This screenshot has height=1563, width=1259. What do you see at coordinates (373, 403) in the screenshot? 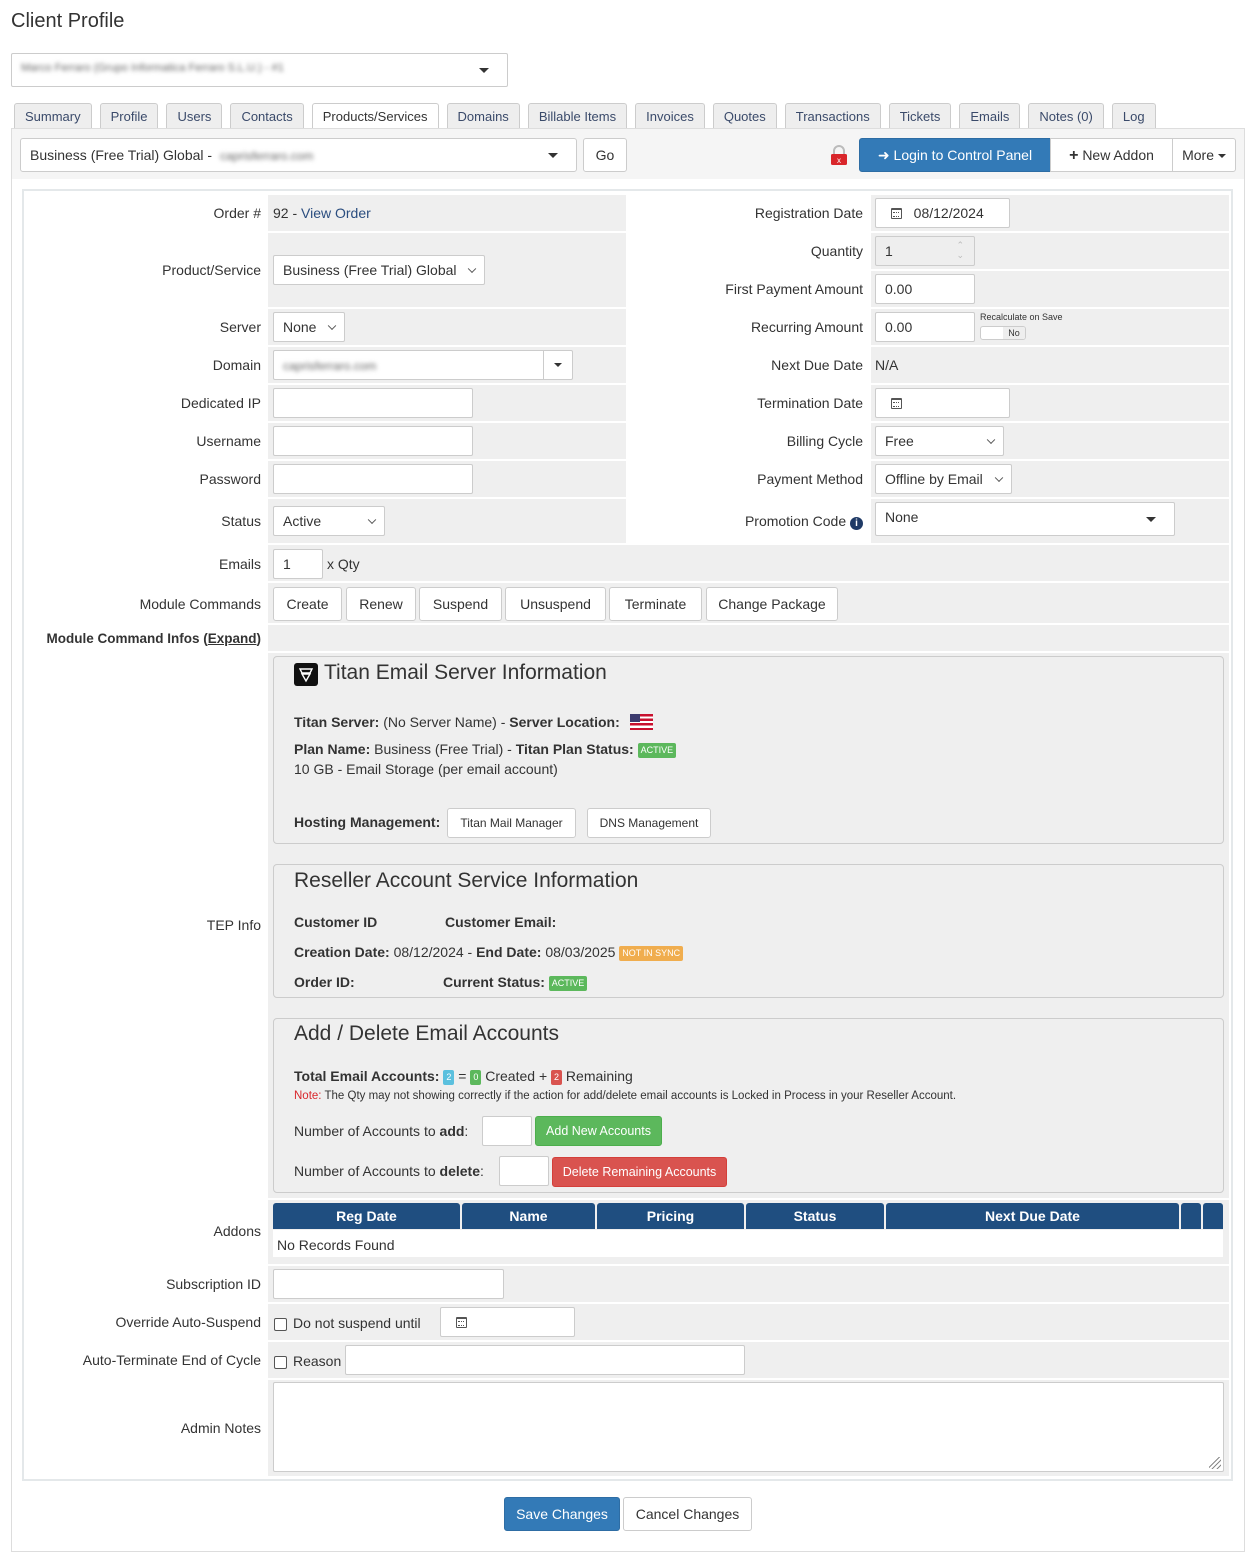
I see `dedicated-ip-input` at bounding box center [373, 403].